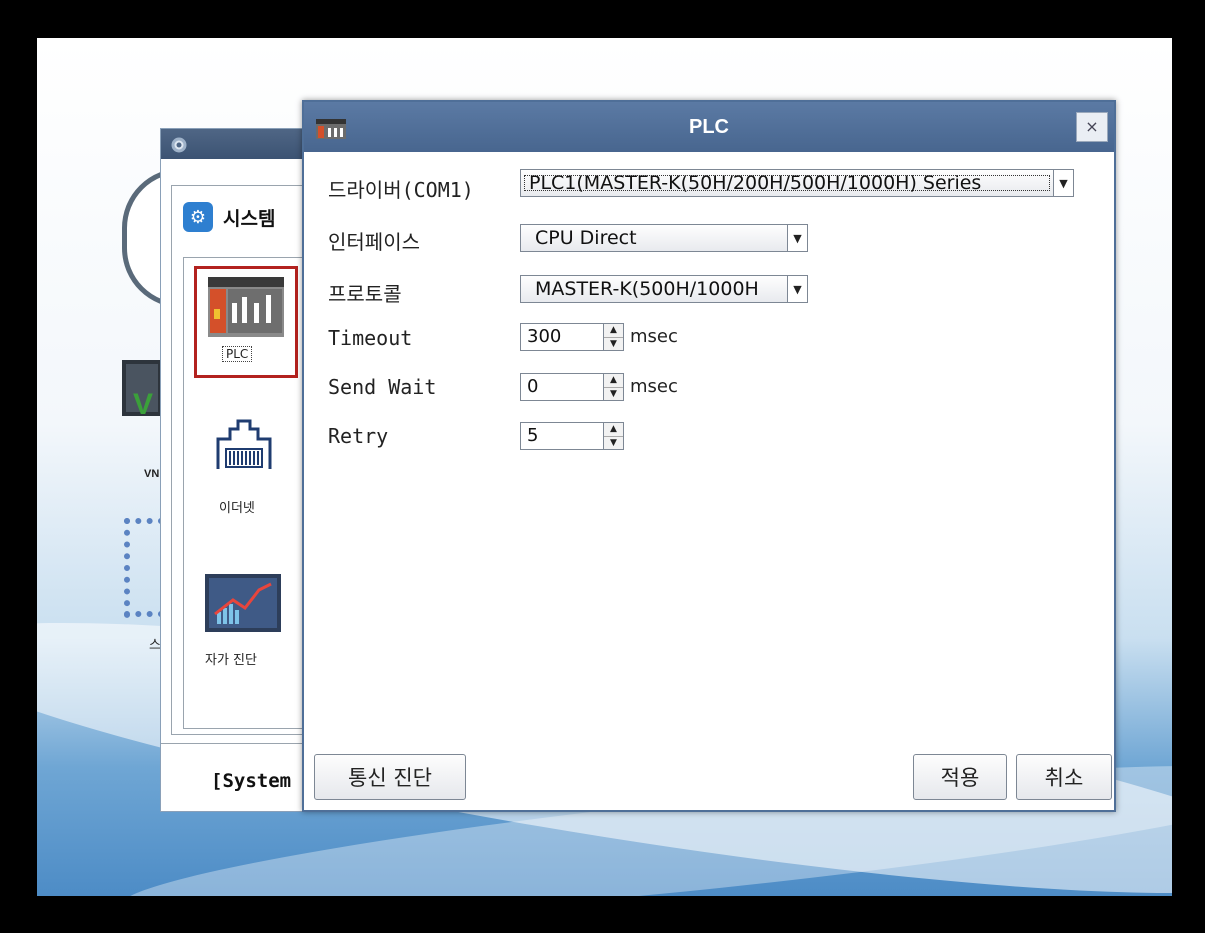  Describe the element at coordinates (231, 660) in the screenshot. I see `diagnostics-label: 자가 진단` at that location.